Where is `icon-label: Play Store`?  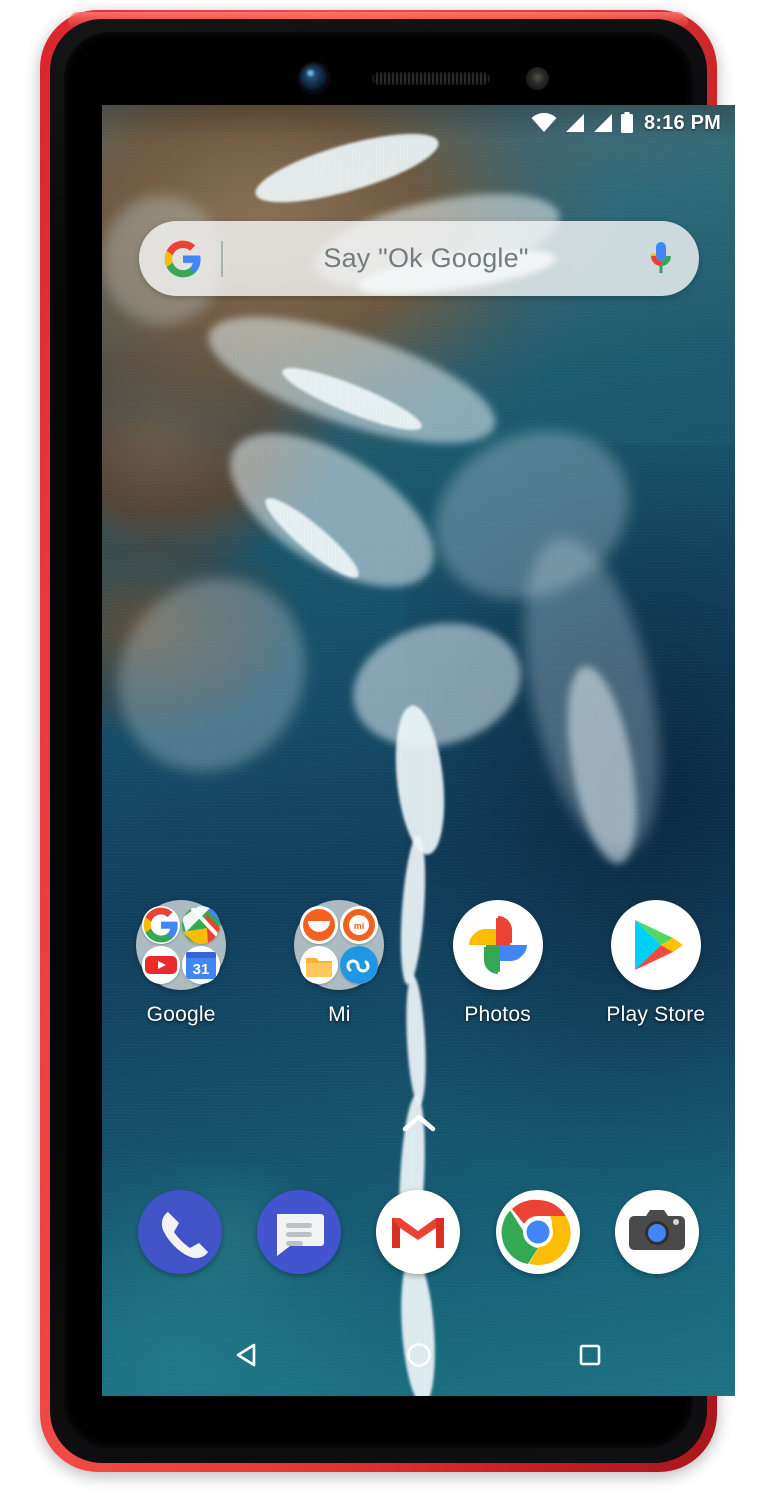
icon-label: Play Store is located at coordinates (656, 1014).